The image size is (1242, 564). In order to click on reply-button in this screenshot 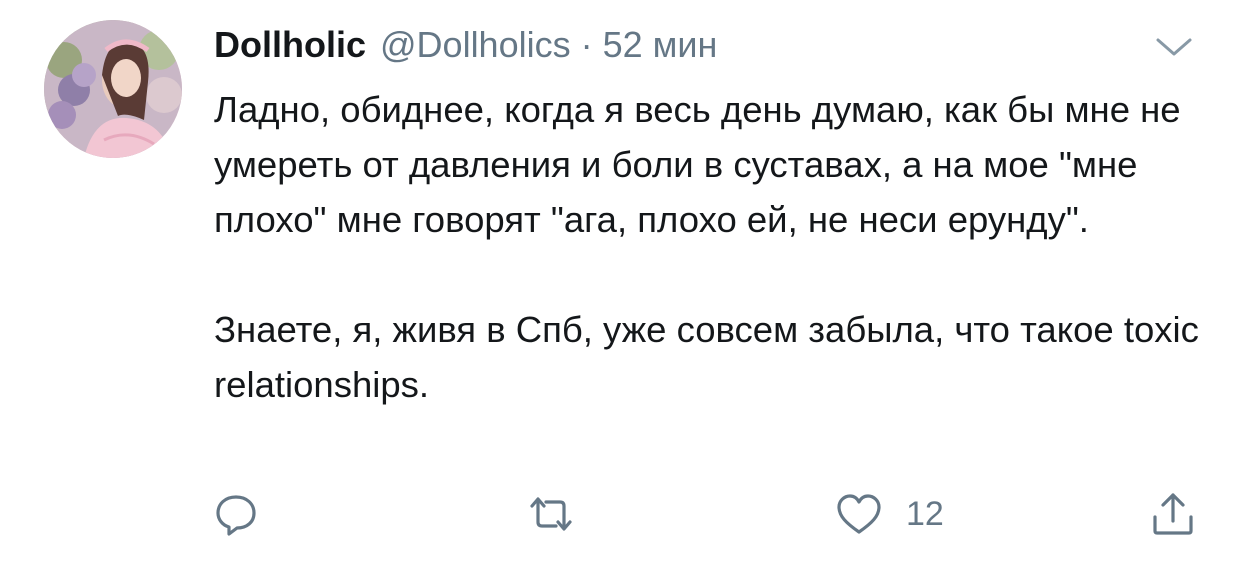, I will do `click(236, 514)`.